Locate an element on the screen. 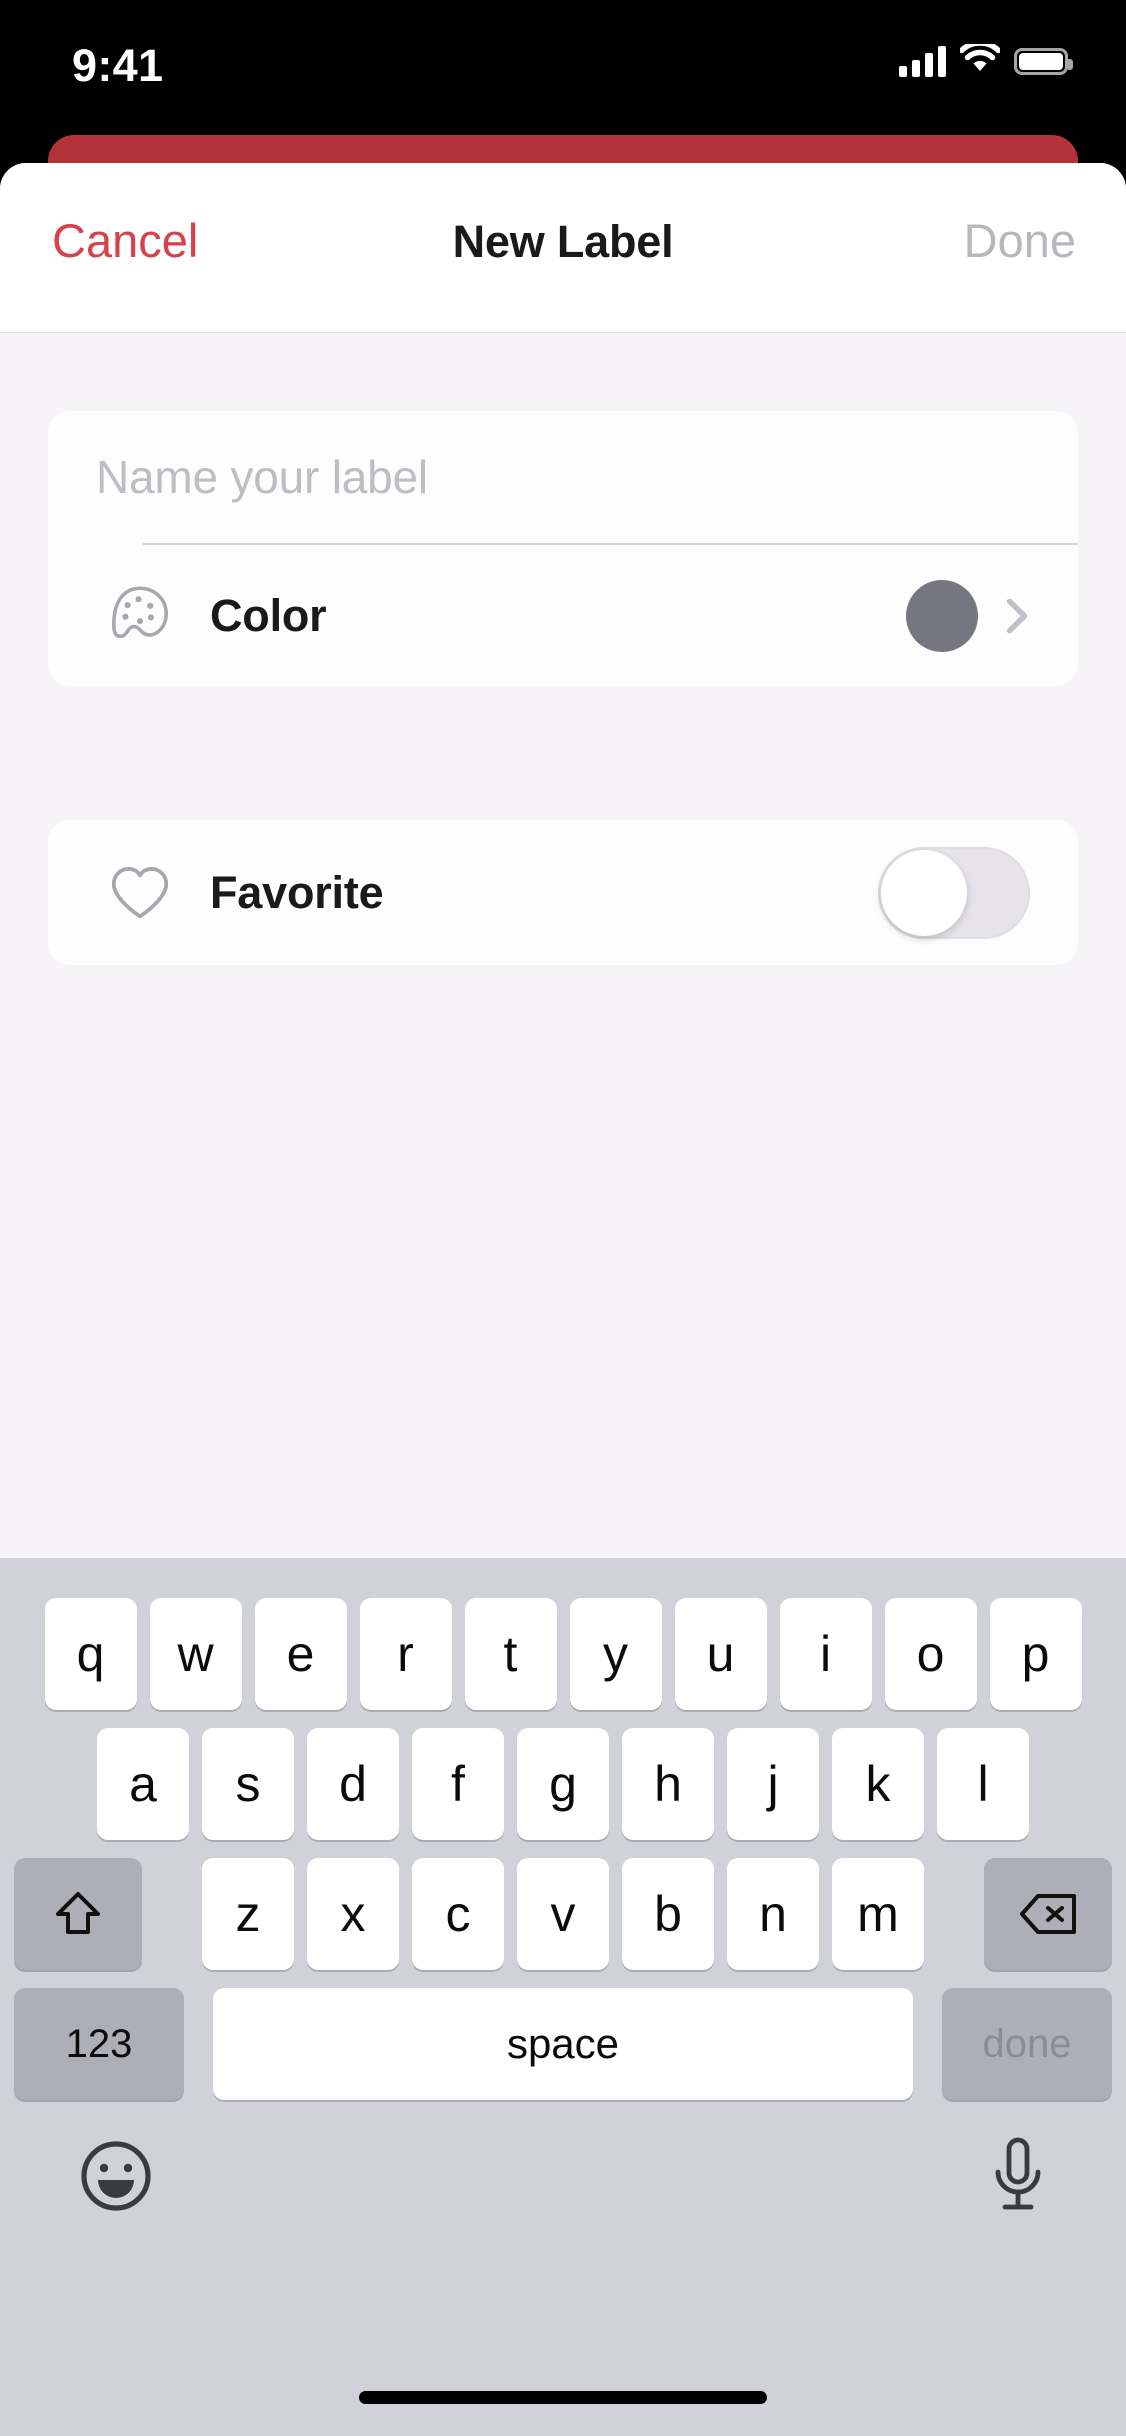 The height and width of the screenshot is (2436, 1126). key-g: g is located at coordinates (563, 1784).